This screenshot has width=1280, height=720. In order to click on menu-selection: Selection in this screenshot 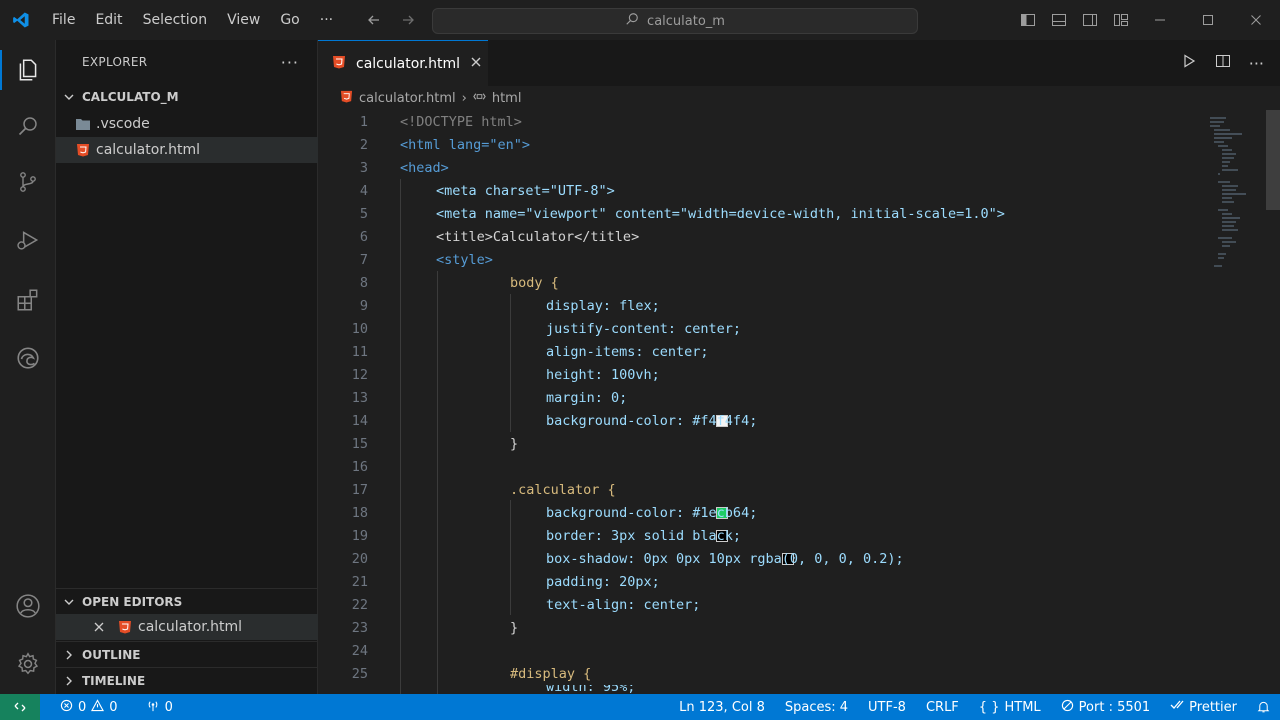, I will do `click(175, 20)`.